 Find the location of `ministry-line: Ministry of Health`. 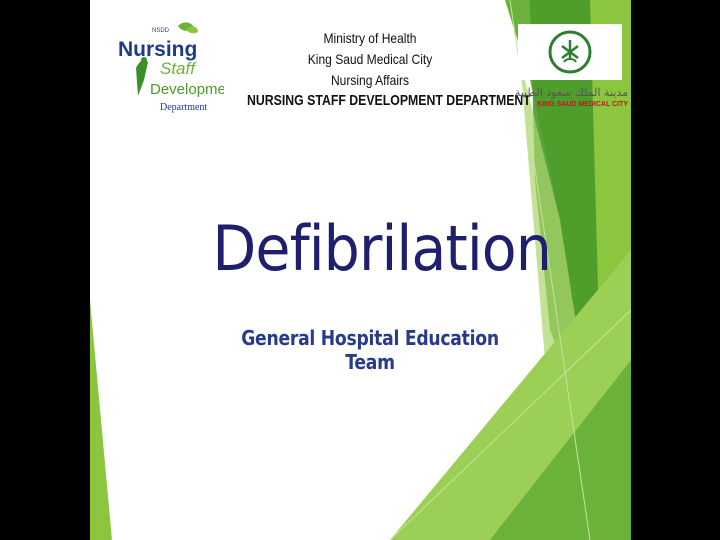

ministry-line: Ministry of Health is located at coordinates (370, 38).